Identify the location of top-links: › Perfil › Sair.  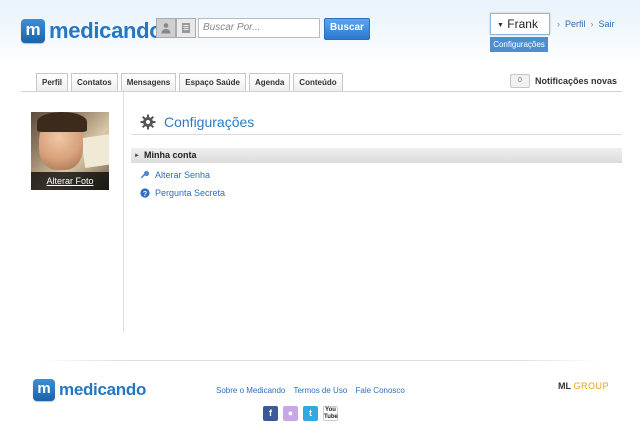
(583, 24).